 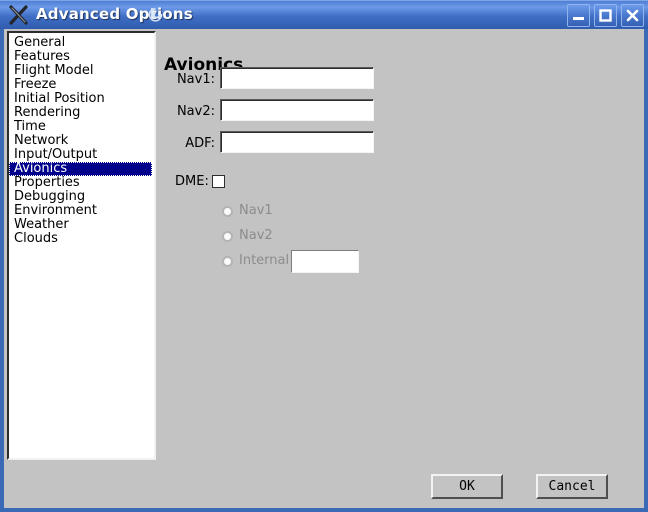 What do you see at coordinates (402, 182) in the screenshot?
I see `dme-row: DME:` at bounding box center [402, 182].